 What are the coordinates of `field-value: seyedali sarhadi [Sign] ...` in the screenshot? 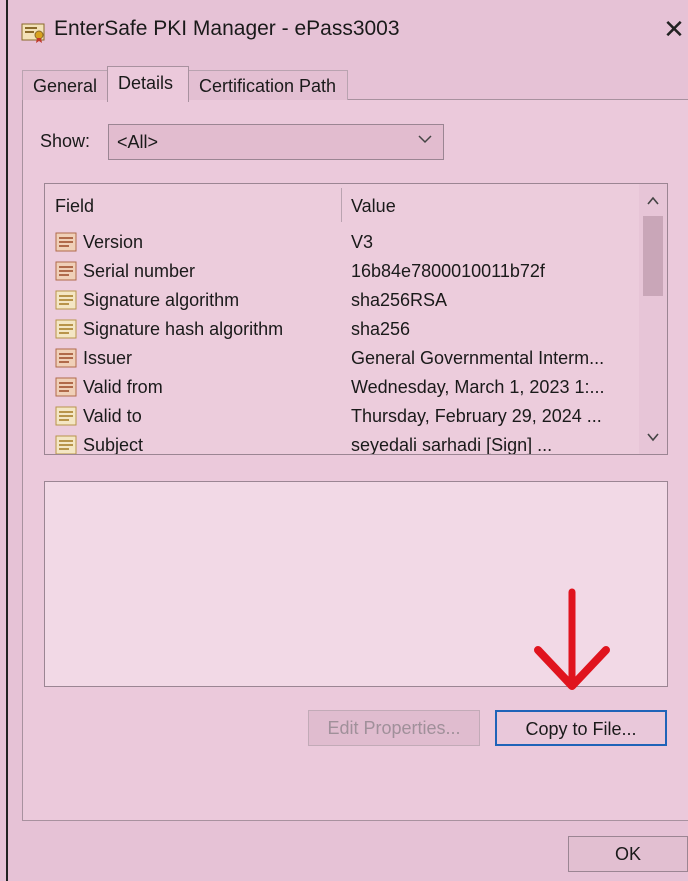 It's located at (452, 445).